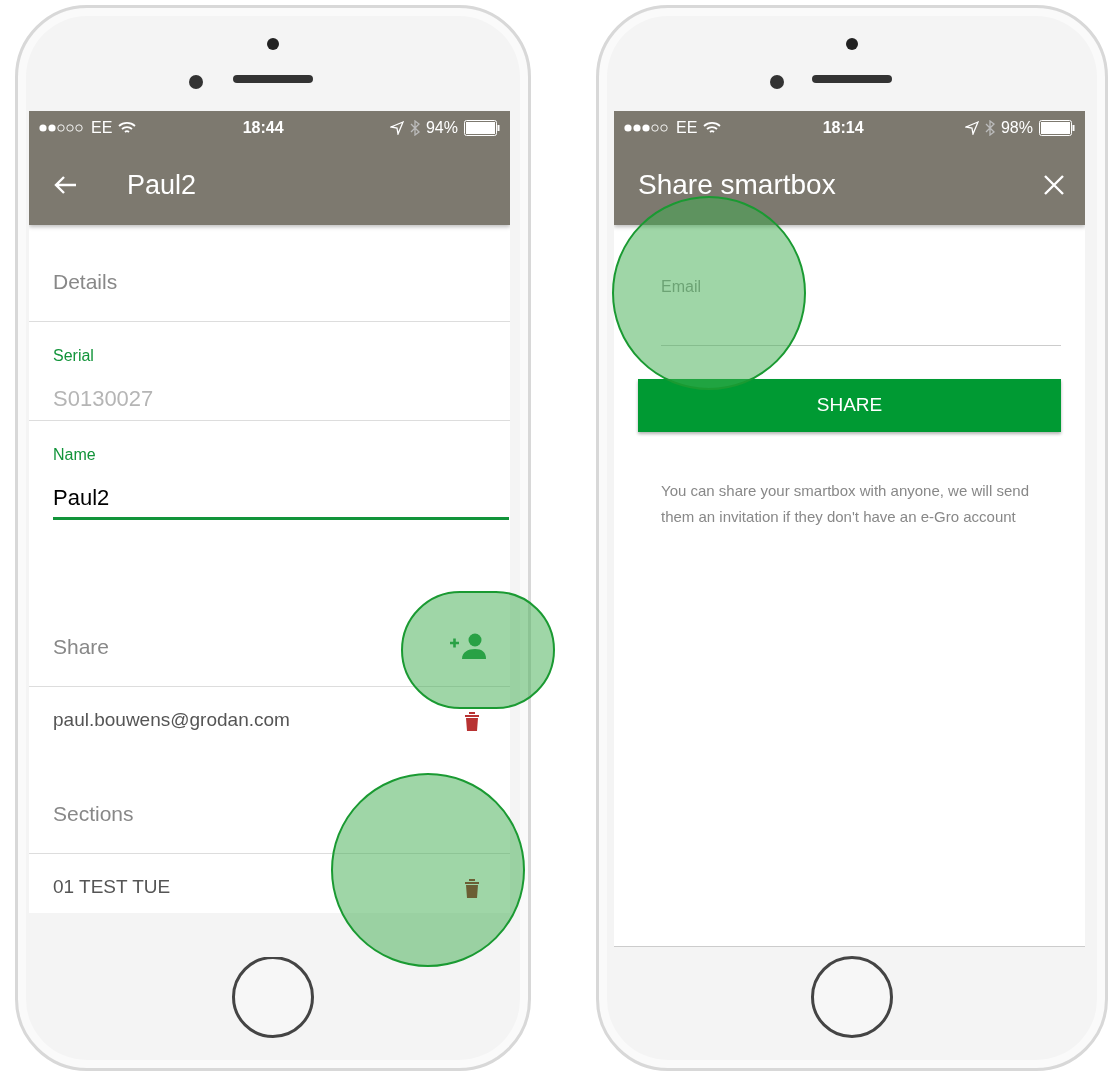 Image resolution: width=1109 pixels, height=1074 pixels. Describe the element at coordinates (104, 399) in the screenshot. I see `field-value: S0130027` at that location.